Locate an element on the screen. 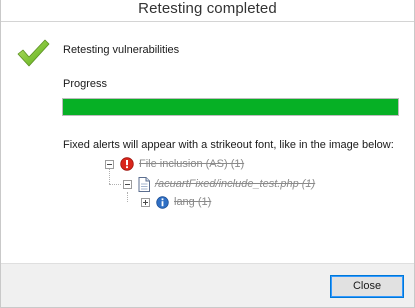 This screenshot has width=415, height=308. tree-item-label: lang (1) is located at coordinates (193, 202).